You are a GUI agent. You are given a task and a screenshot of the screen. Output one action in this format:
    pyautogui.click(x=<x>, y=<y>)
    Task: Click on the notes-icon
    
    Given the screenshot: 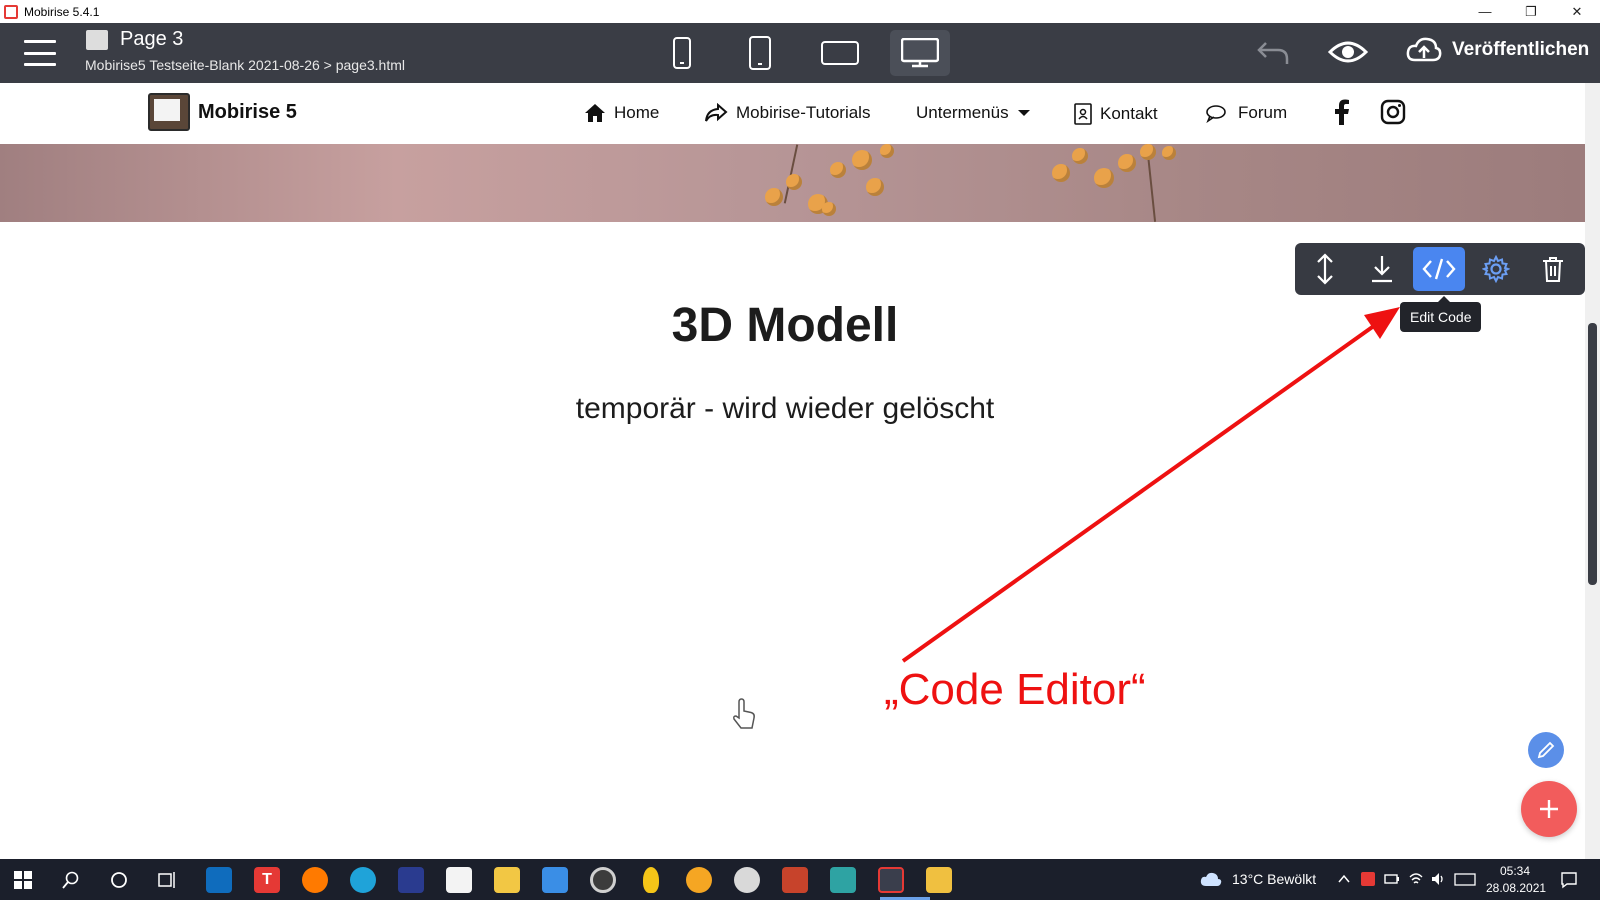 What is the action you would take?
    pyautogui.click(x=507, y=880)
    